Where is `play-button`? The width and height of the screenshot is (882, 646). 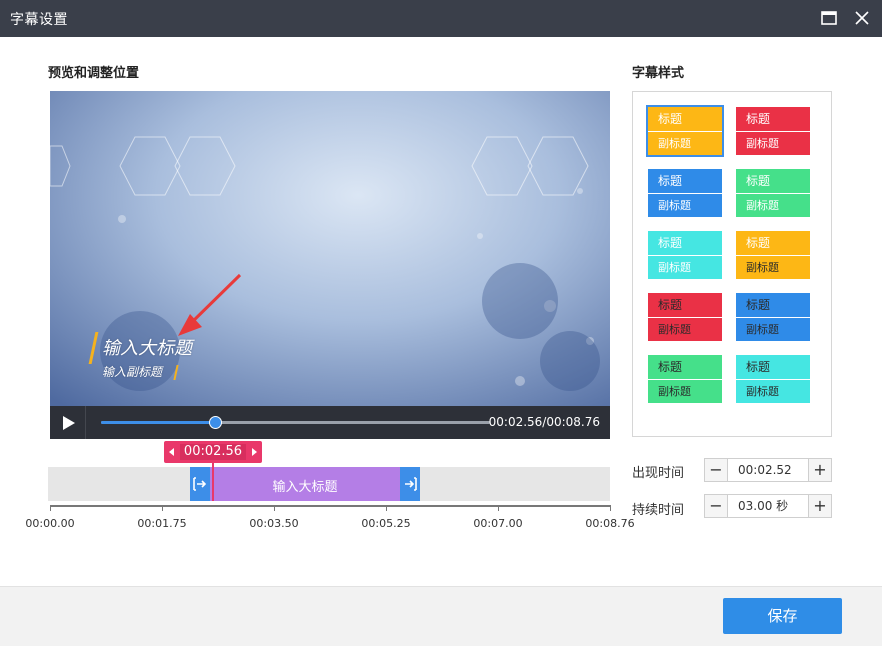 play-button is located at coordinates (68, 422).